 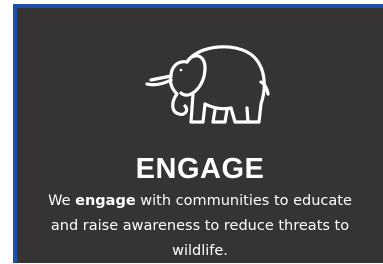 I want to click on section-heading: ENGAGE, so click(x=200, y=169).